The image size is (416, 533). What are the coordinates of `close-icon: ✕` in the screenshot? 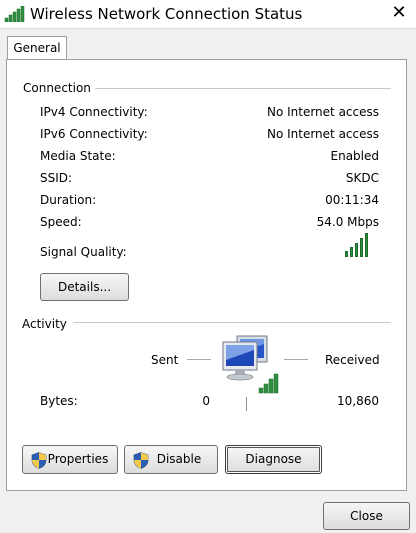 It's located at (399, 12).